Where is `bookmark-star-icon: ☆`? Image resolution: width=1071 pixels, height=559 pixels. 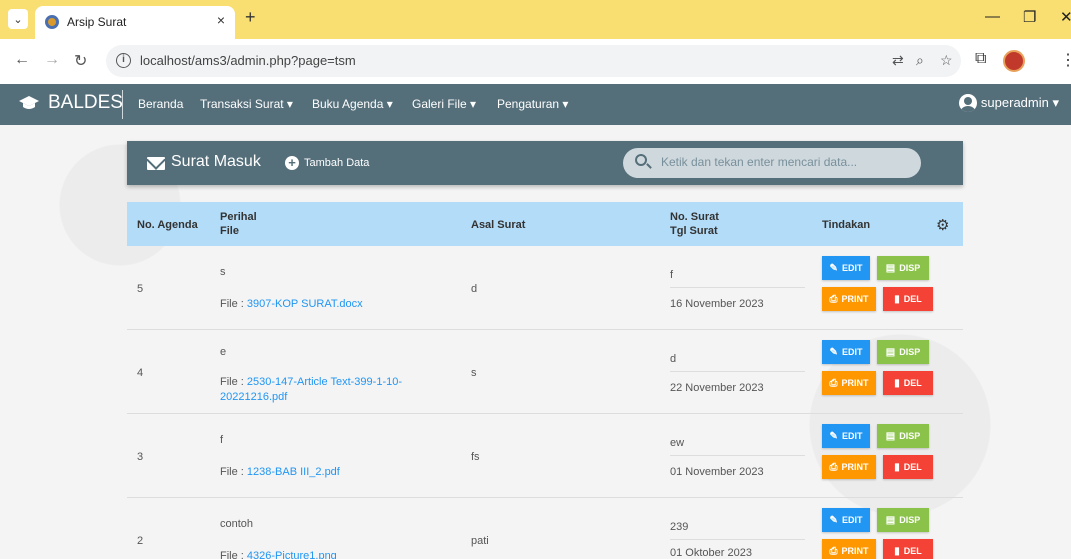 bookmark-star-icon: ☆ is located at coordinates (946, 60).